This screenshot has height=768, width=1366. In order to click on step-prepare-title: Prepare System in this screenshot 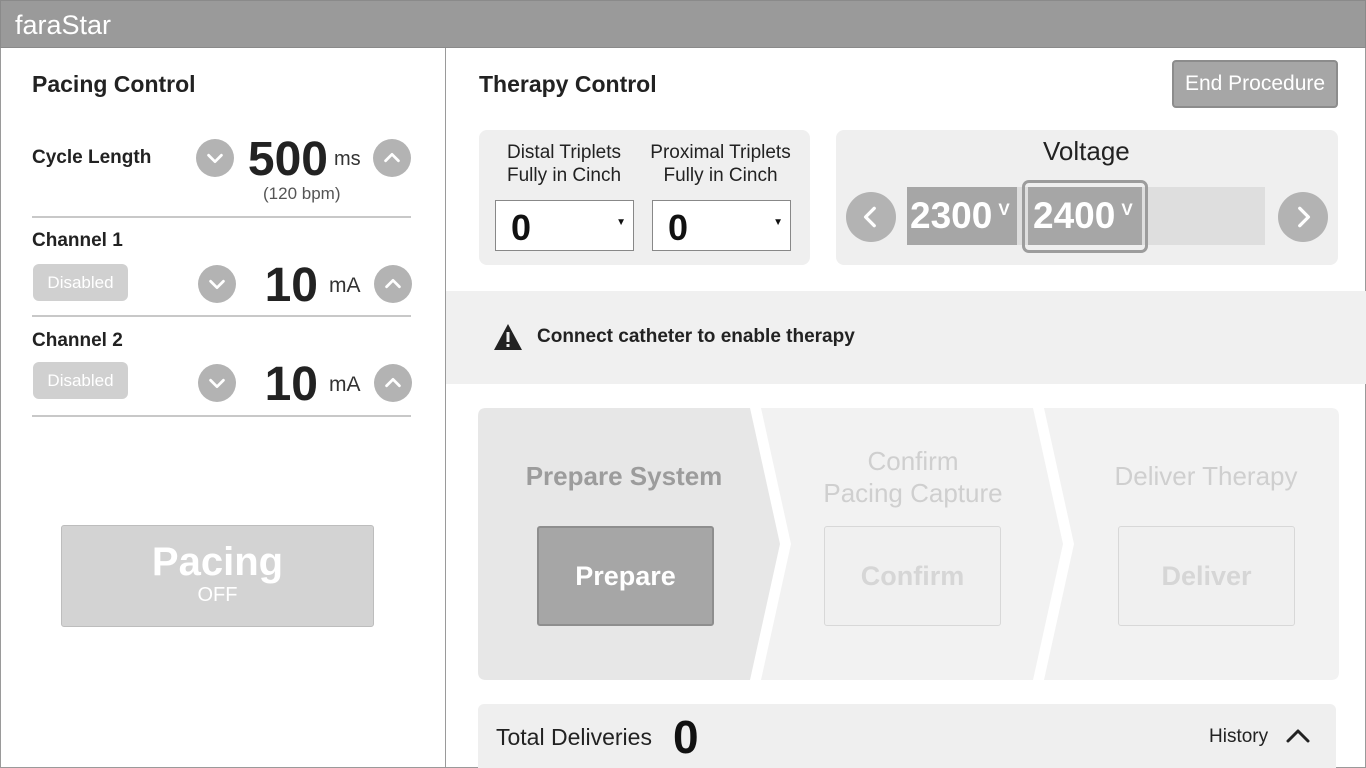, I will do `click(624, 476)`.